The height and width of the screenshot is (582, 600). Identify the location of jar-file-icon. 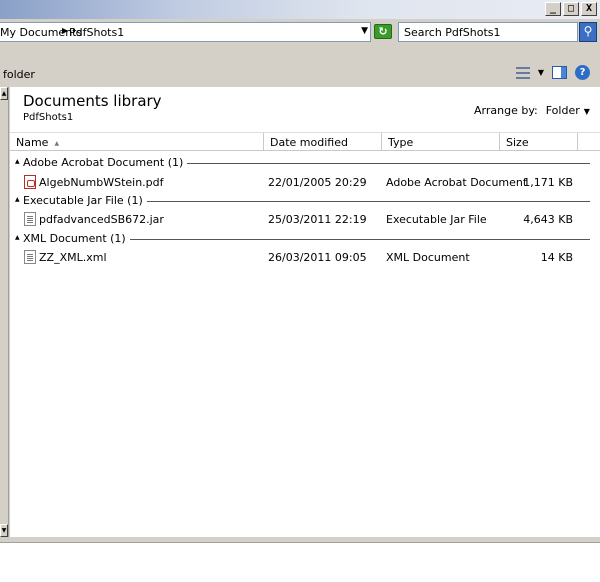
(30, 219).